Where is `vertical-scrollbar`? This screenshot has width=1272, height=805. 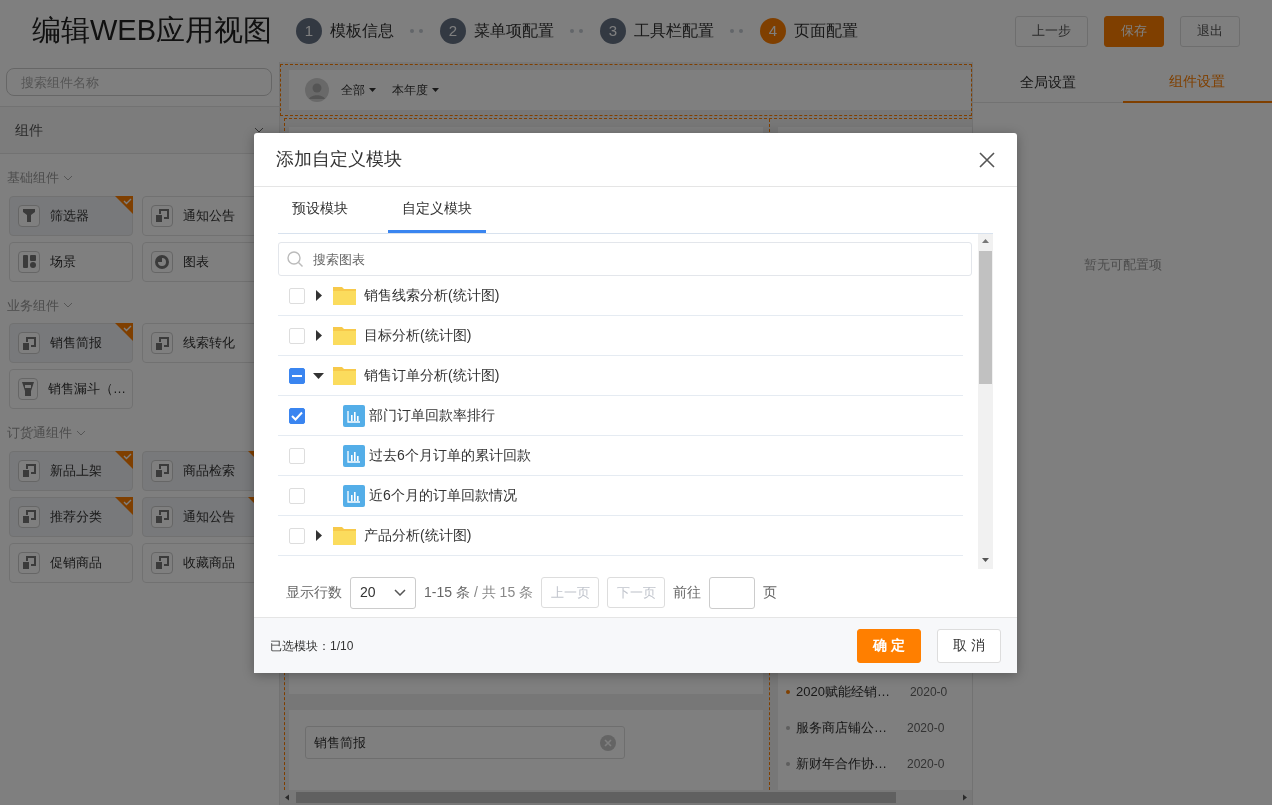 vertical-scrollbar is located at coordinates (985, 401).